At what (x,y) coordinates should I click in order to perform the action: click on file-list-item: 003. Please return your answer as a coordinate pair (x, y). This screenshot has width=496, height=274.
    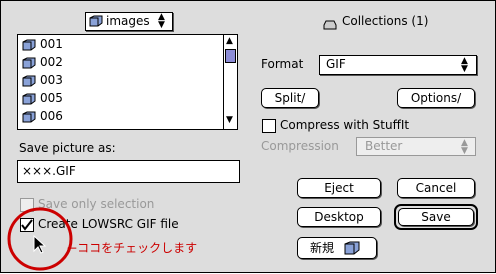
    Looking at the image, I should click on (127, 80).